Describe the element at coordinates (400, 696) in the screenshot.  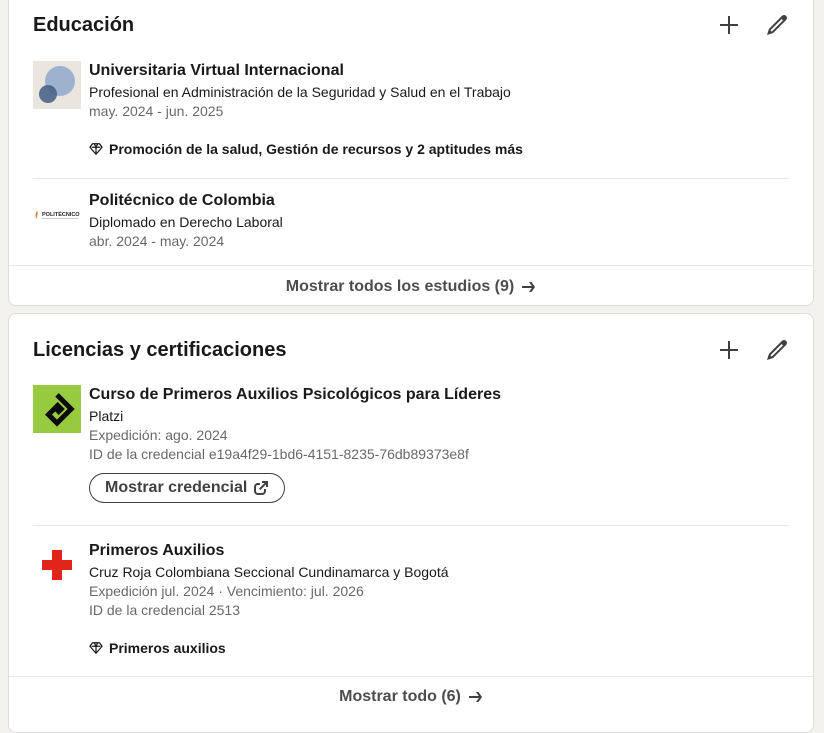
I see `show-all-label: Mostrar todo (6)` at that location.